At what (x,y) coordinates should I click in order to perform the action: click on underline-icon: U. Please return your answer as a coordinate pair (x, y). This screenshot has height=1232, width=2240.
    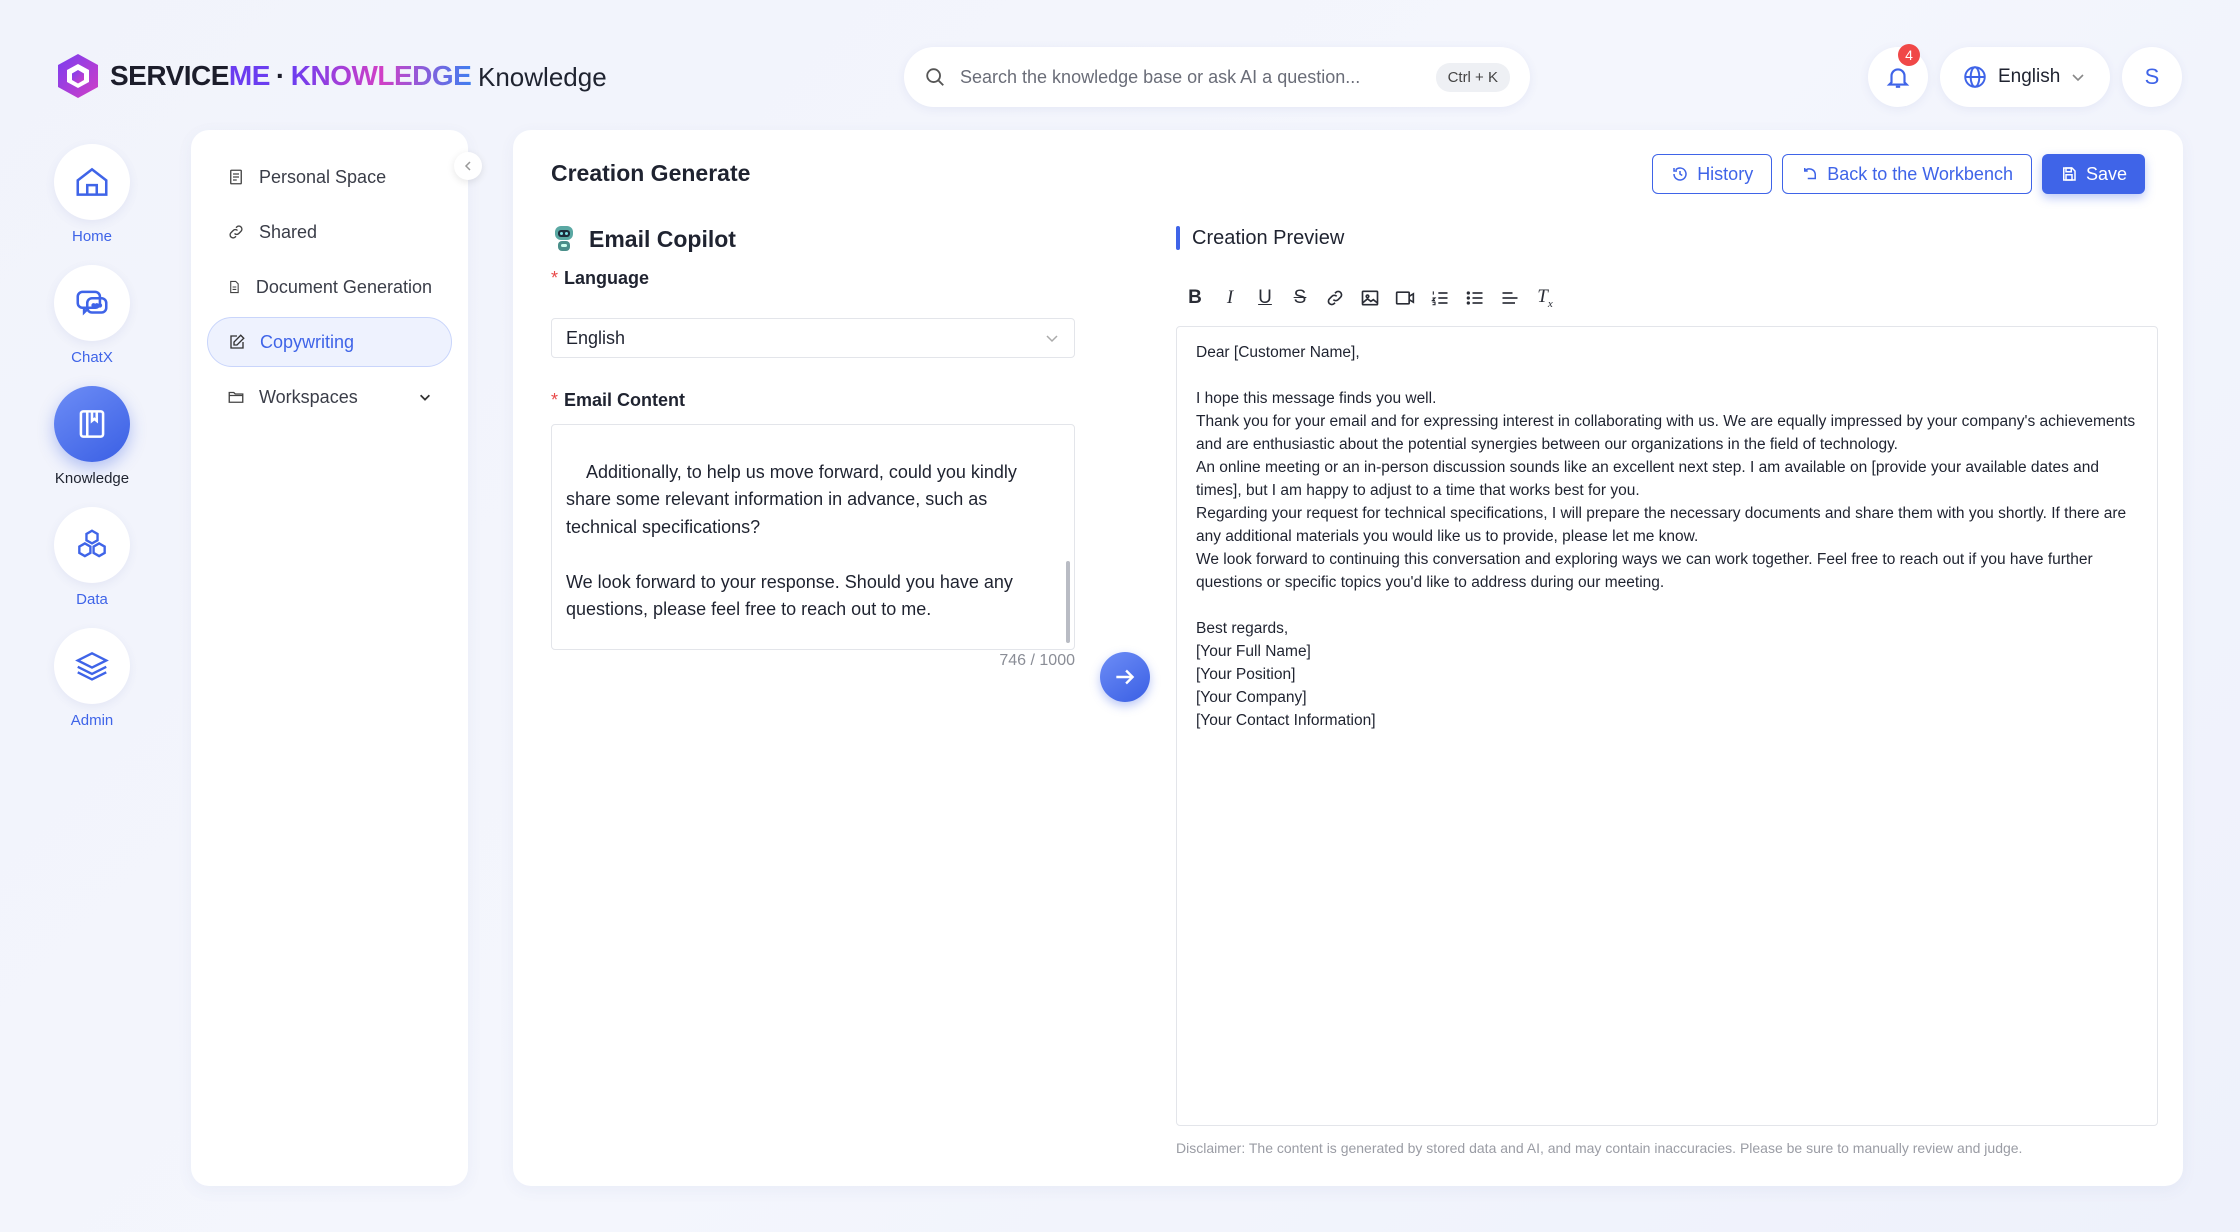
    Looking at the image, I should click on (1265, 297).